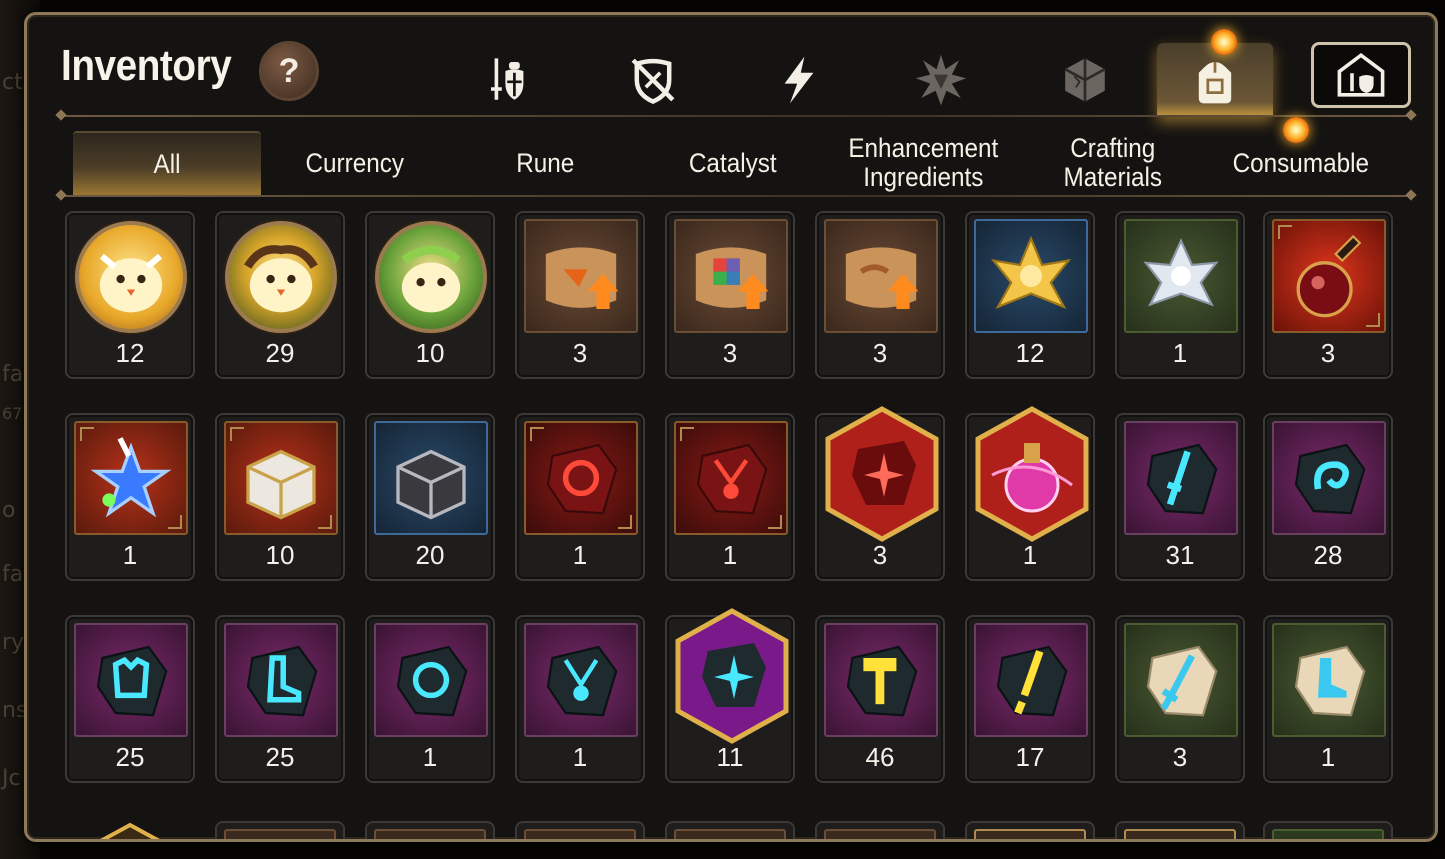  I want to click on subtab-catalyst: Catalyst, so click(733, 163).